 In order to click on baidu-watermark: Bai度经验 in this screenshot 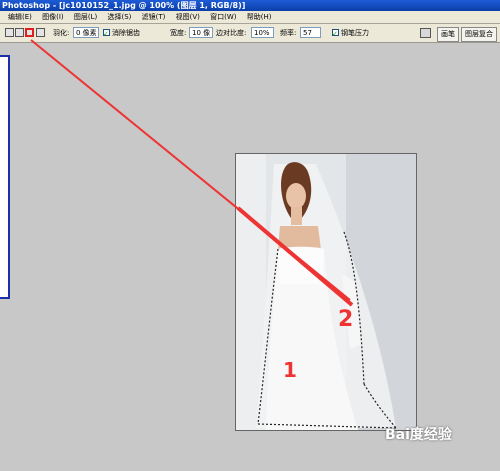, I will do `click(418, 434)`.